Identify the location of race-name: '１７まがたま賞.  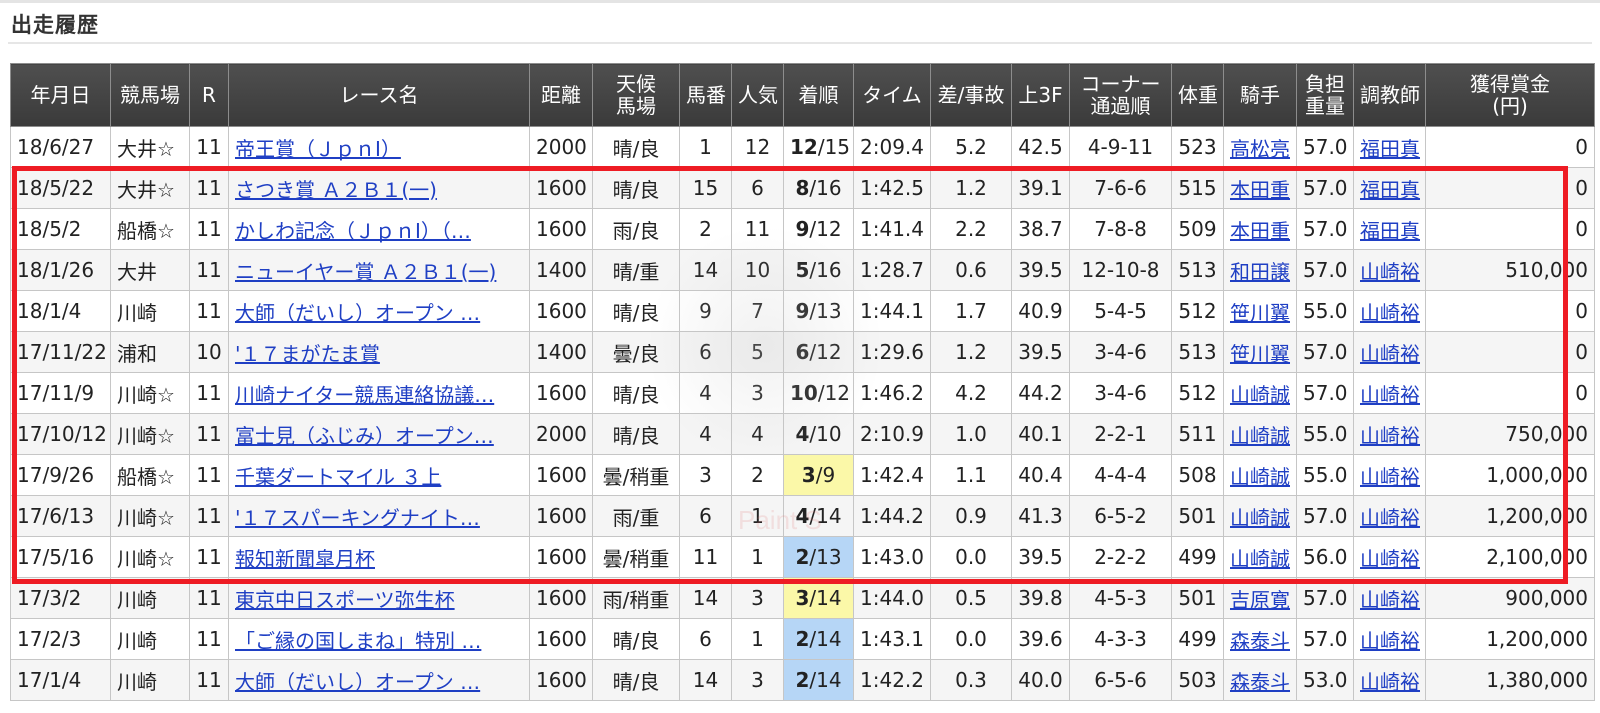
(379, 352).